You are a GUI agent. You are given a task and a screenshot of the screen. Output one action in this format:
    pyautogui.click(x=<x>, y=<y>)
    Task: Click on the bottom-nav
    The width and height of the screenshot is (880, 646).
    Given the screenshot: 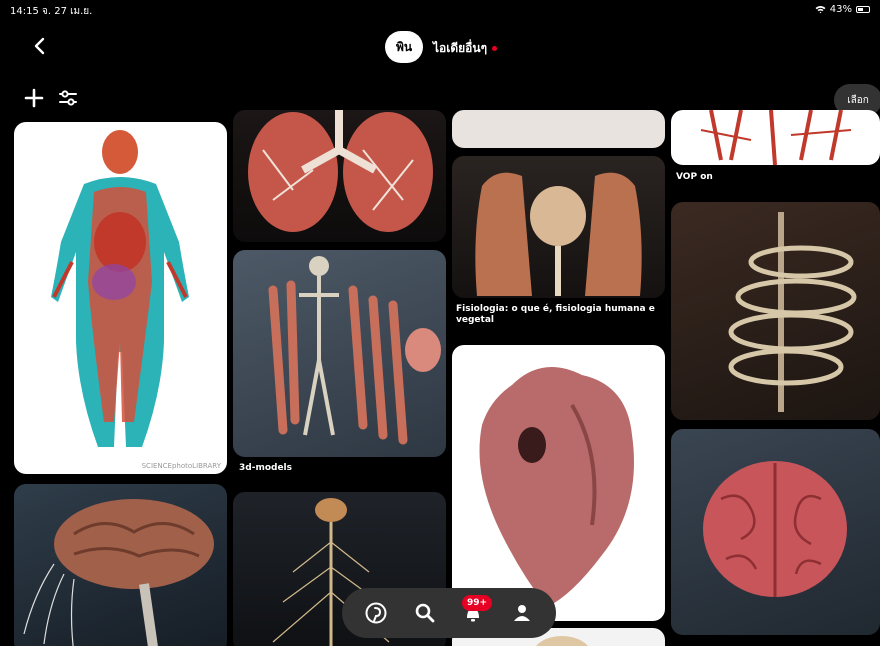 What is the action you would take?
    pyautogui.click(x=449, y=613)
    